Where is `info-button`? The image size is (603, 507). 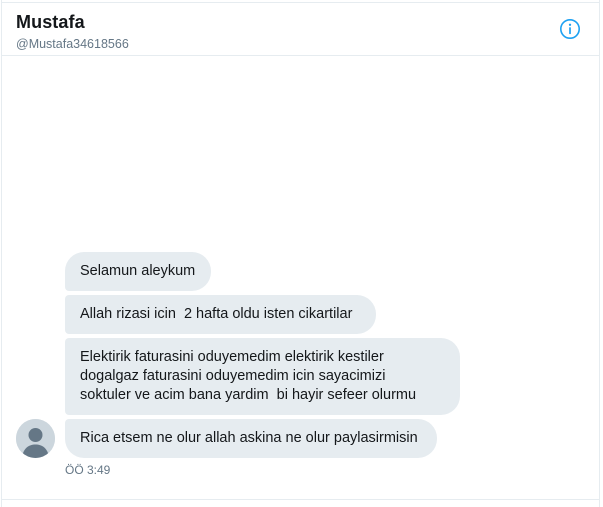
info-button is located at coordinates (570, 29).